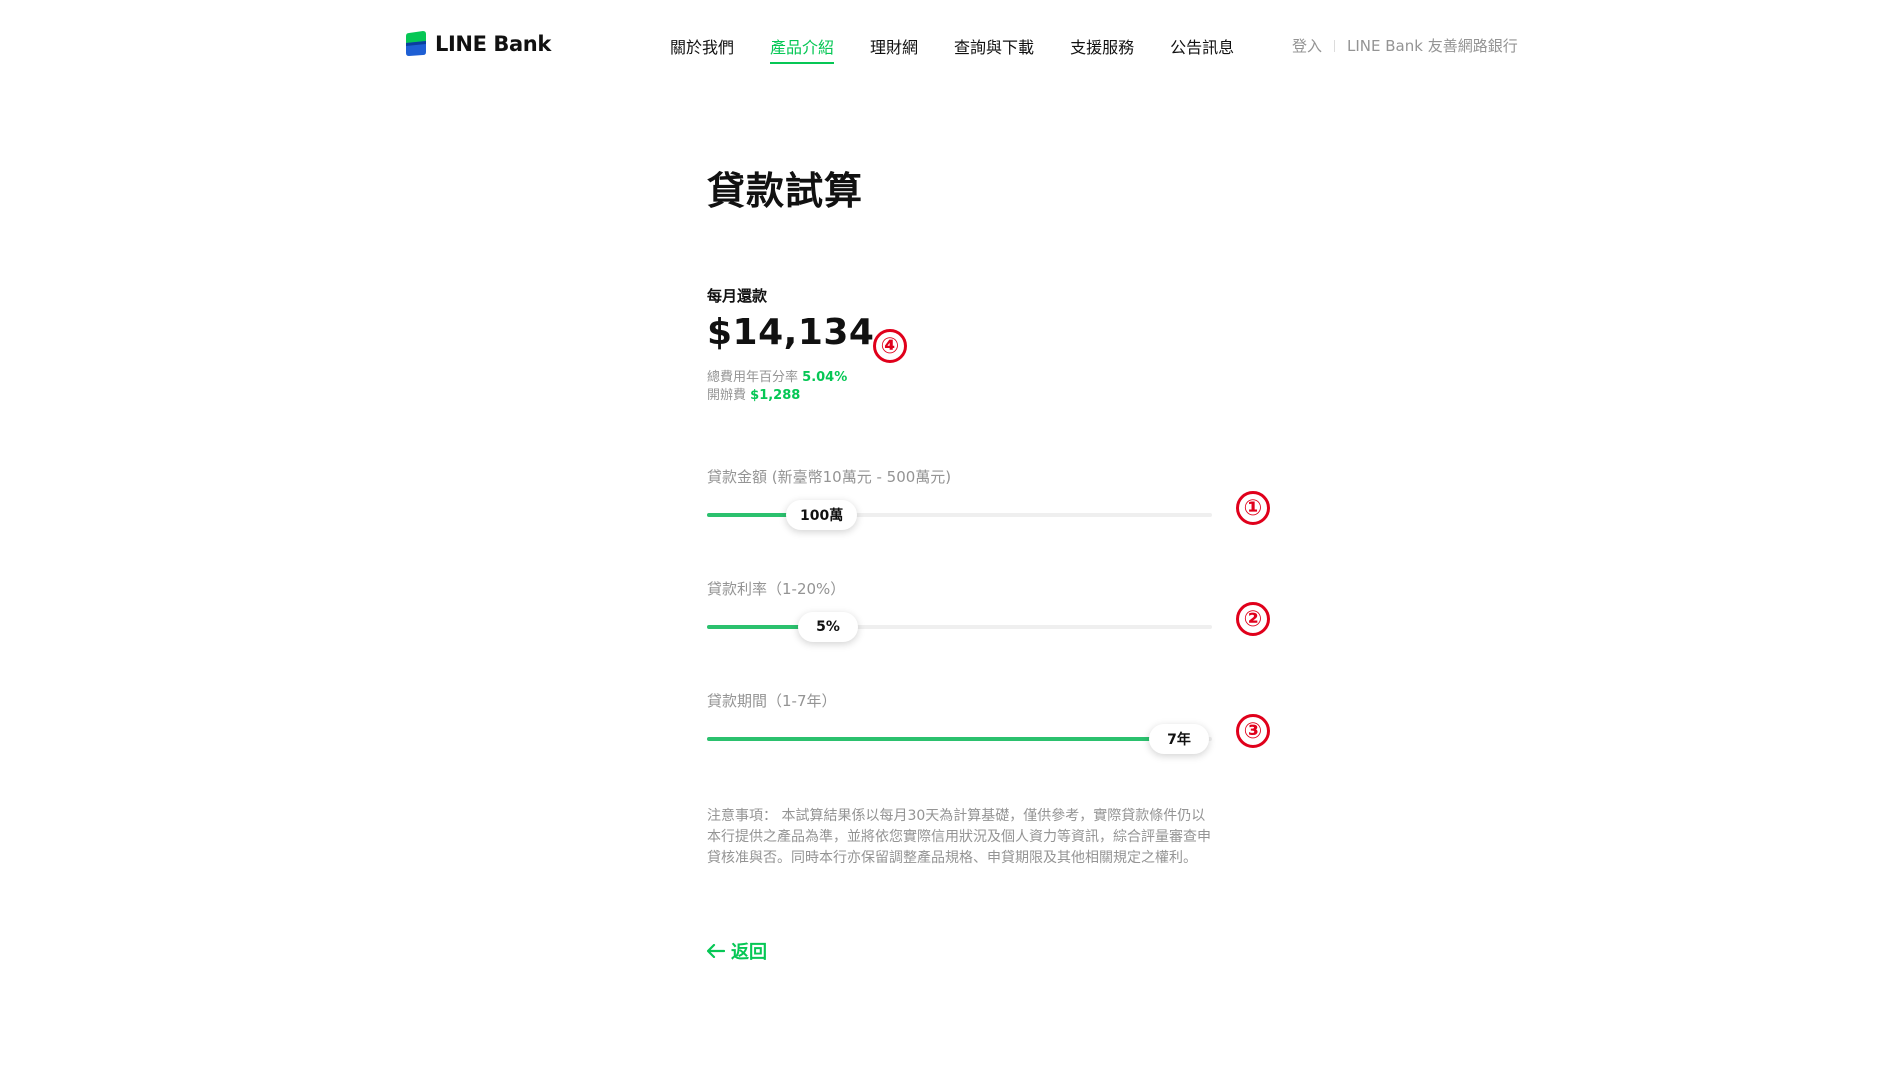  I want to click on friendly-bank-link: LINE Bank 友善網路銀行, so click(1432, 45).